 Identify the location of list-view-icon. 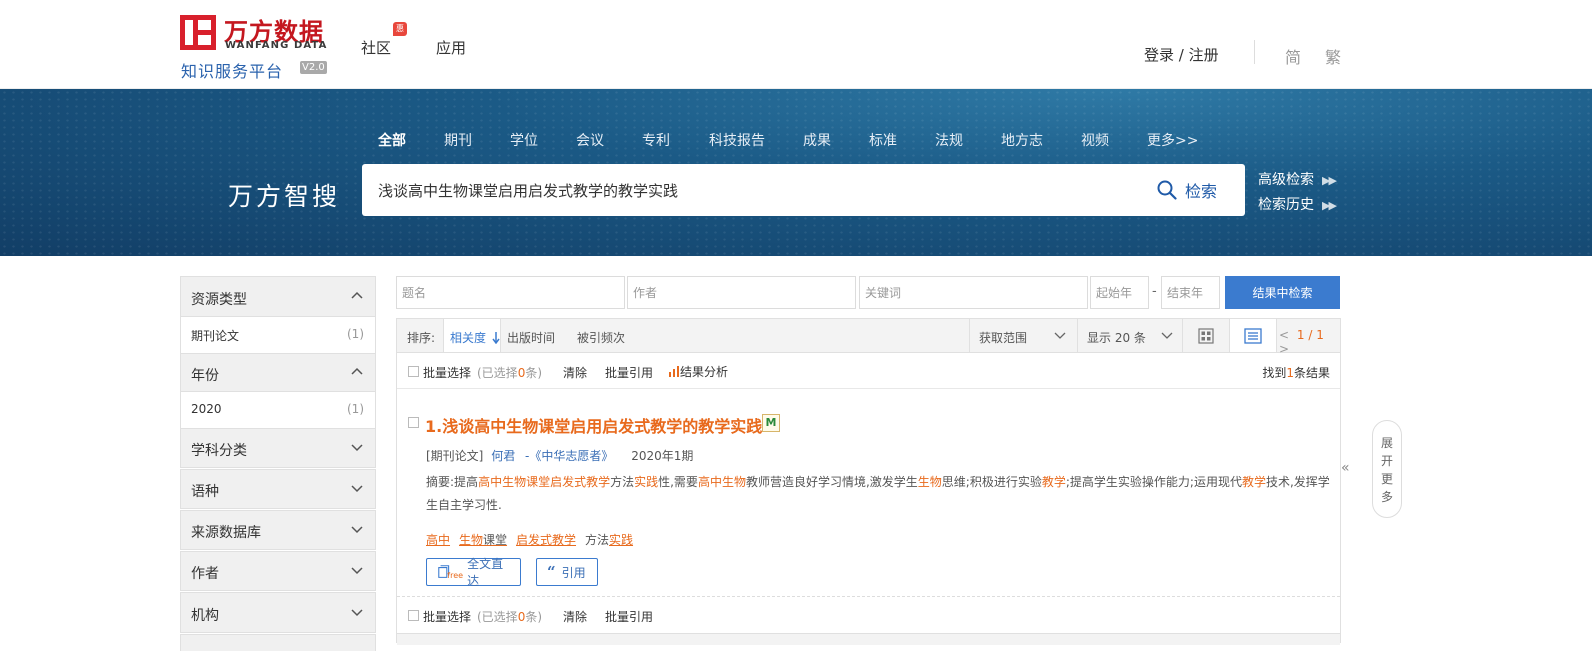
(1253, 335).